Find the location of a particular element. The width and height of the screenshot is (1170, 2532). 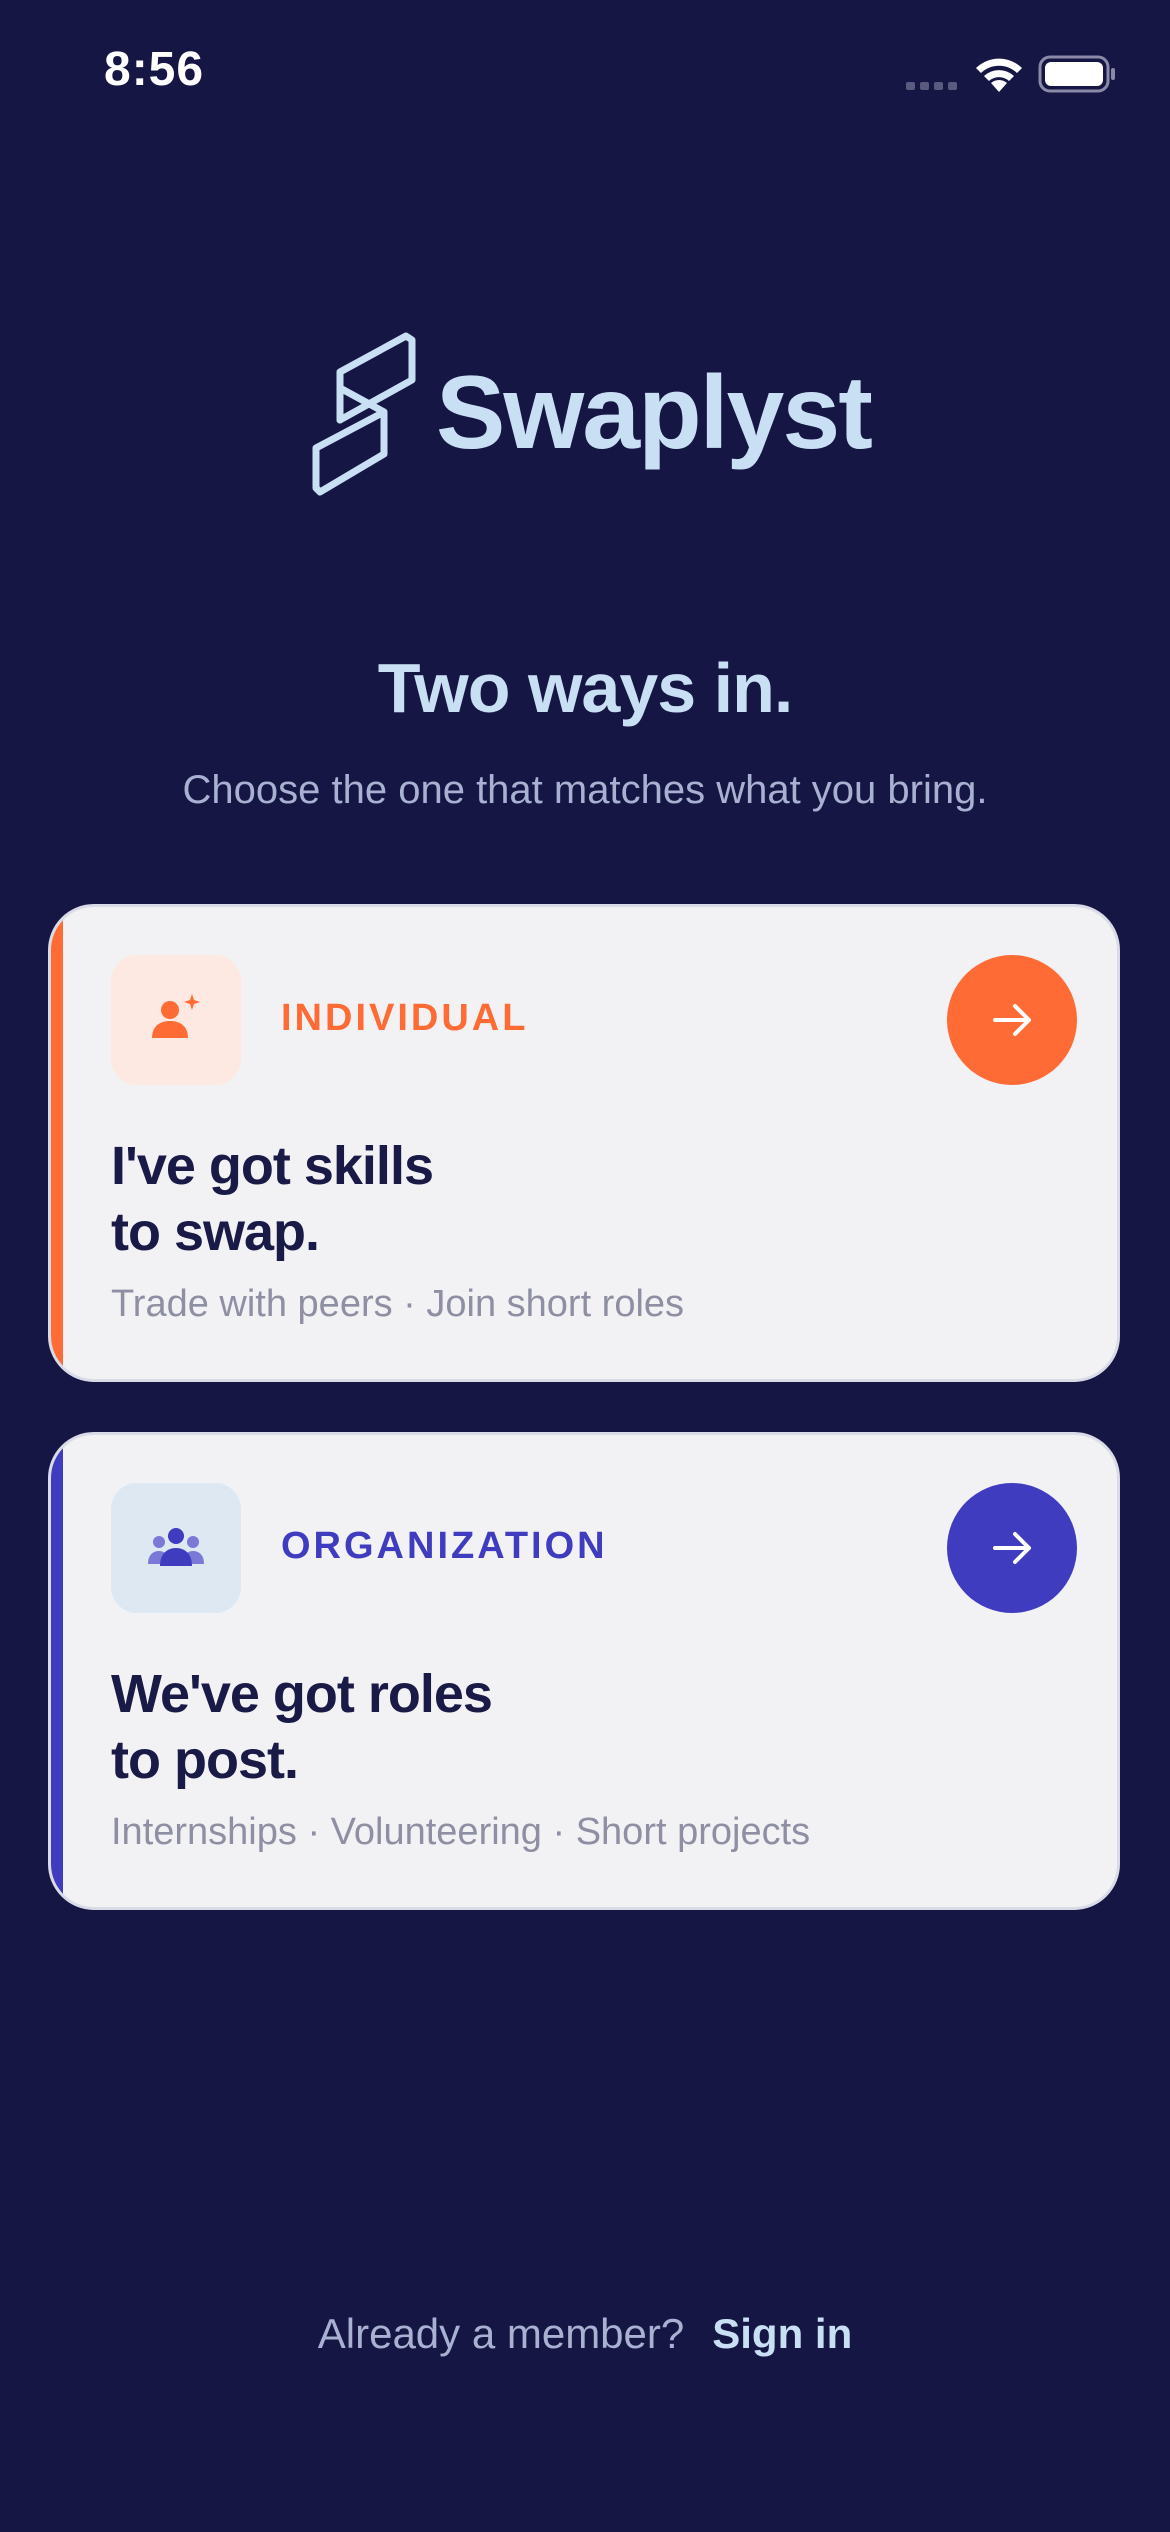

brand-logo: Swaplyst is located at coordinates (592, 415).